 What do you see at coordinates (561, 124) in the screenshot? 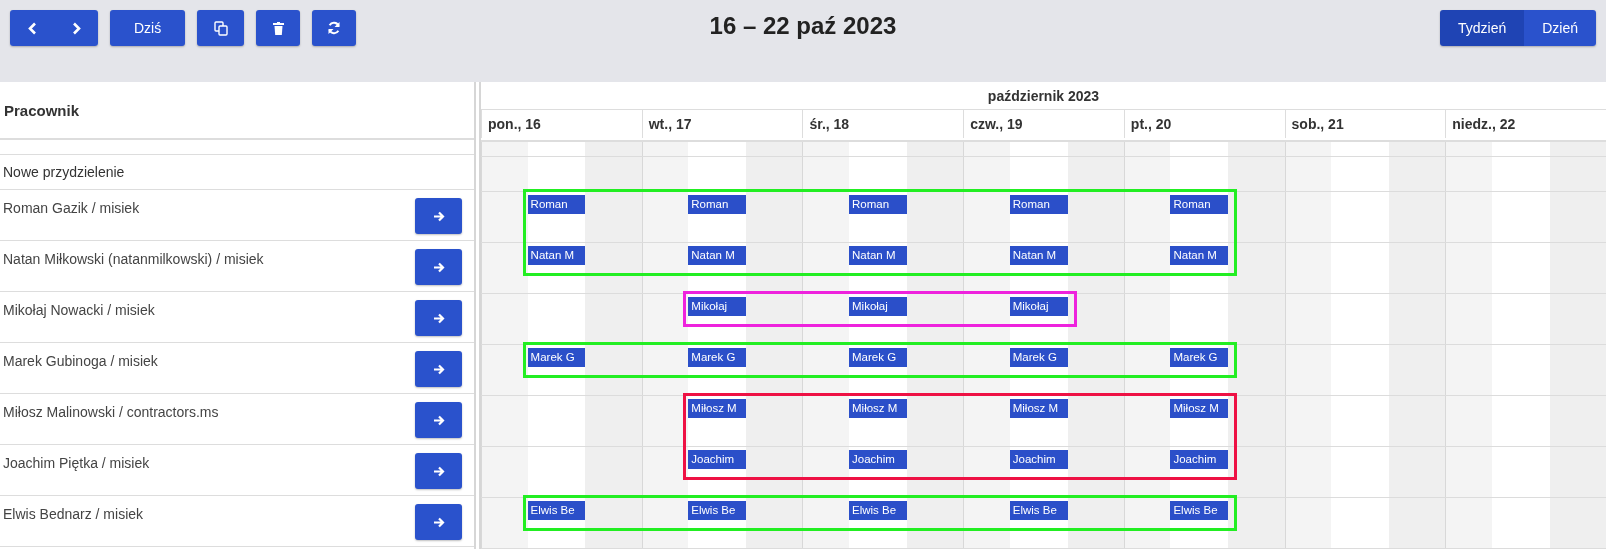
I see `day-header: pon., 16` at bounding box center [561, 124].